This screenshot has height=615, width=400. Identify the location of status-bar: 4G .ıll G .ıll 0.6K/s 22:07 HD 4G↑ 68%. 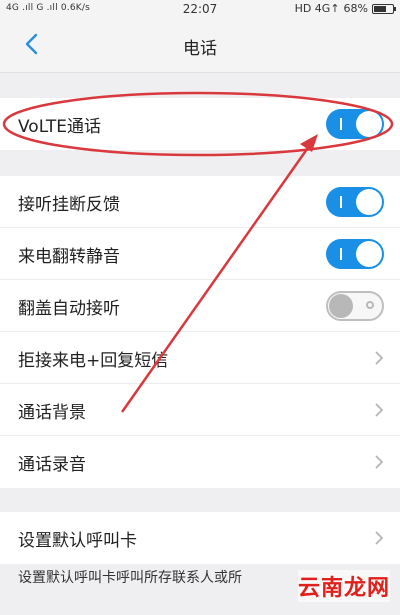
(200, 9).